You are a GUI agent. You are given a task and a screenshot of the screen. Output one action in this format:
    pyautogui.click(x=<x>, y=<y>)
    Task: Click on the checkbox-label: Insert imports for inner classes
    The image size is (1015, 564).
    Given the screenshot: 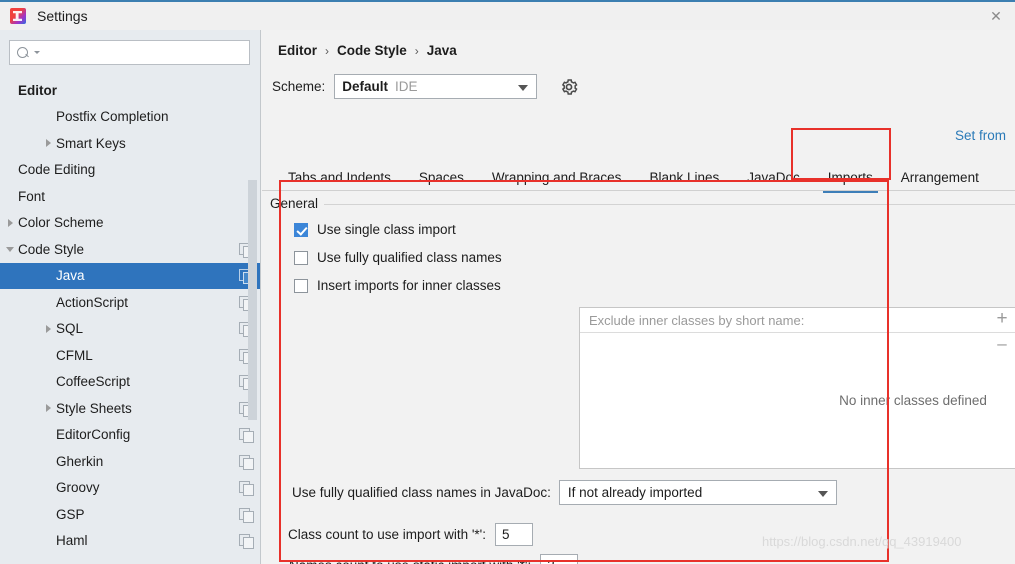 What is the action you would take?
    pyautogui.click(x=409, y=285)
    